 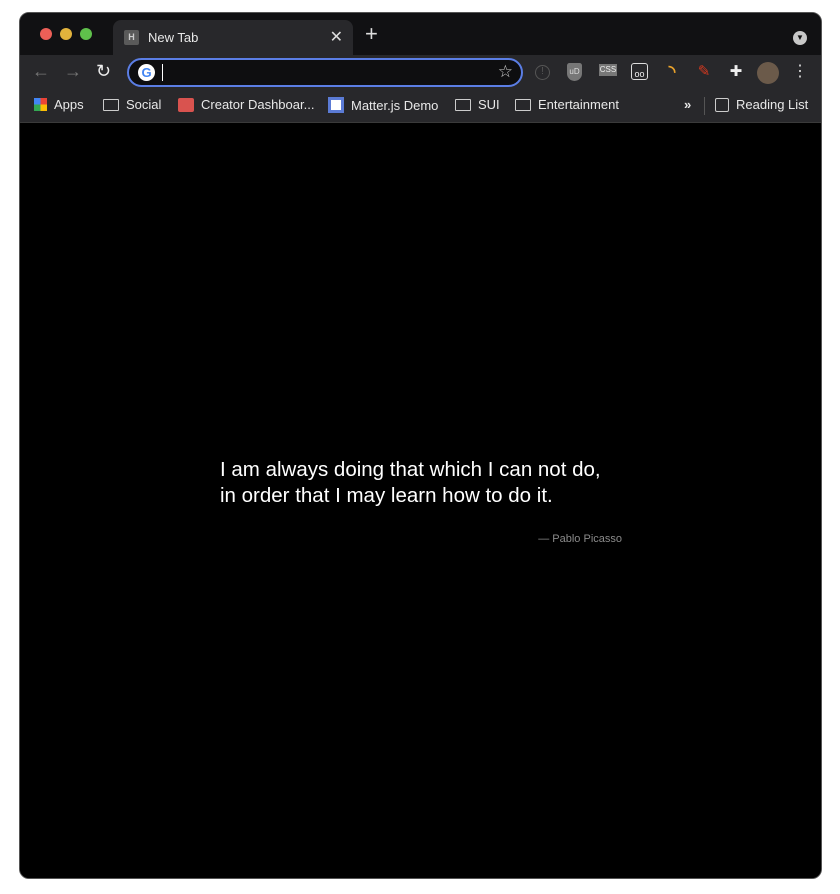 What do you see at coordinates (46, 34) in the screenshot?
I see `close-window-button` at bounding box center [46, 34].